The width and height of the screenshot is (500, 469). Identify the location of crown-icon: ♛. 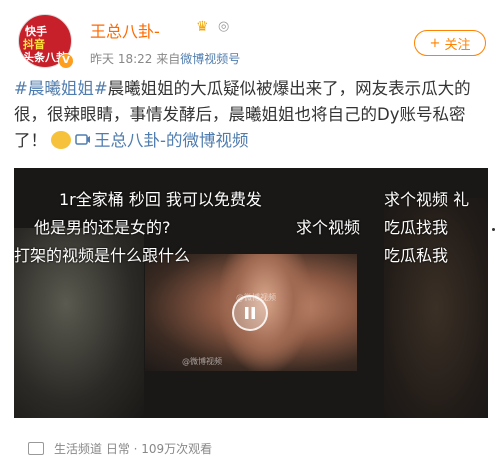
(202, 27).